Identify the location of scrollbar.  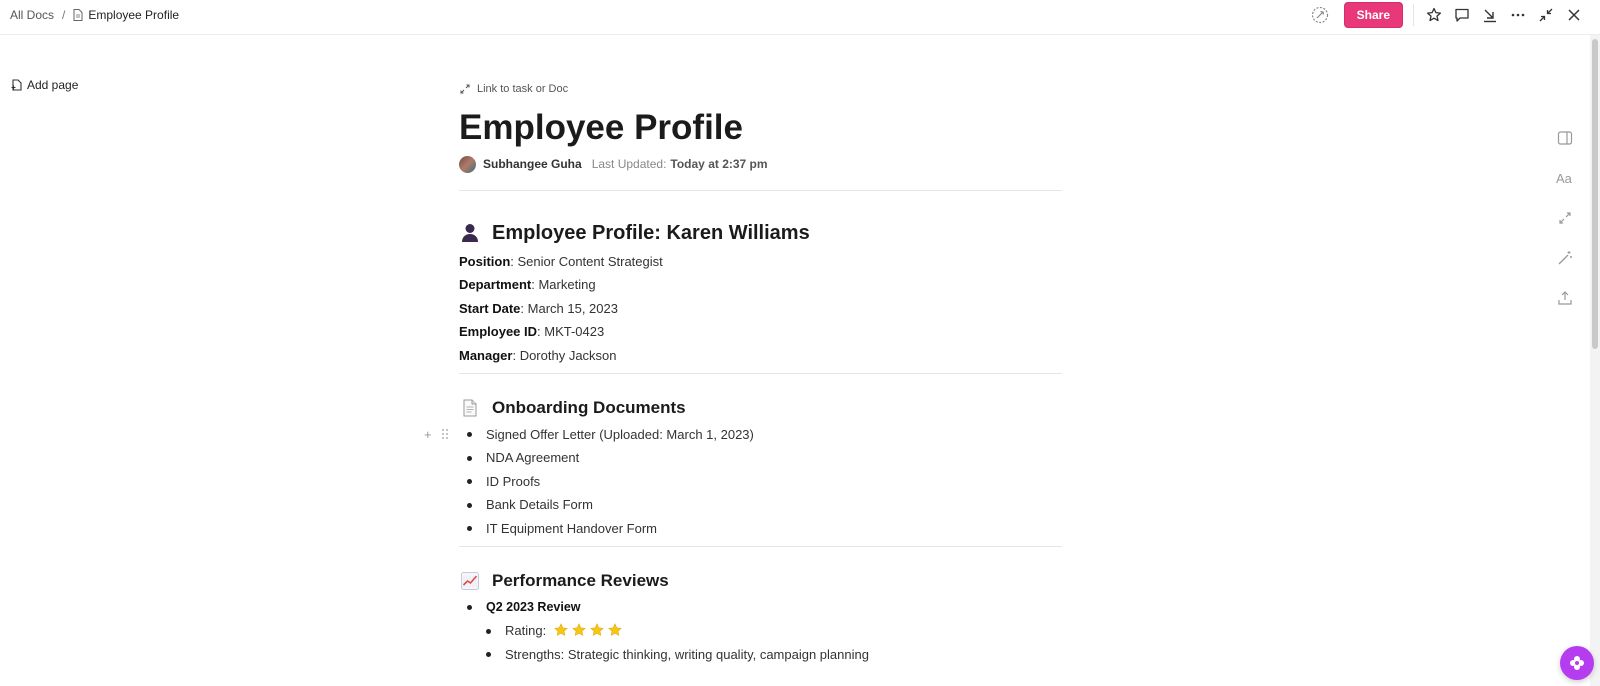
(1595, 360).